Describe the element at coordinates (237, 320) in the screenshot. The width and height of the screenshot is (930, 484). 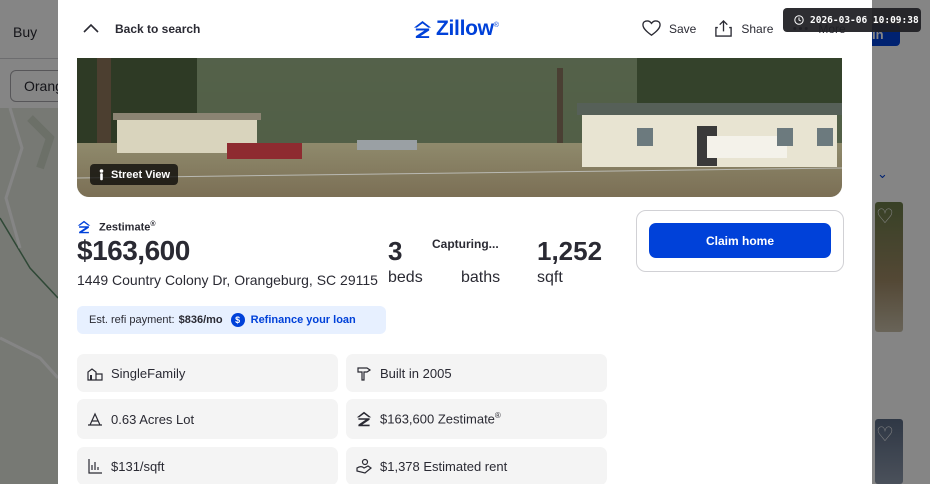
I see `dollar-icon: $` at that location.